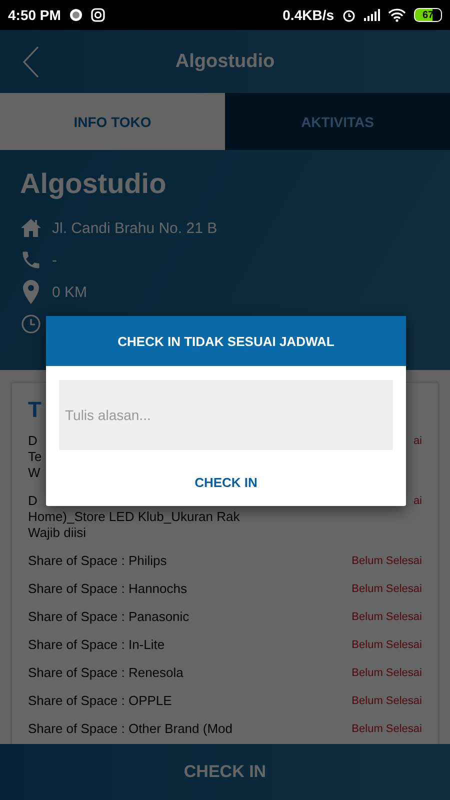 Image resolution: width=450 pixels, height=800 pixels. I want to click on task-label: Home)_Store LED Klub_Ukuran Rak, so click(134, 517).